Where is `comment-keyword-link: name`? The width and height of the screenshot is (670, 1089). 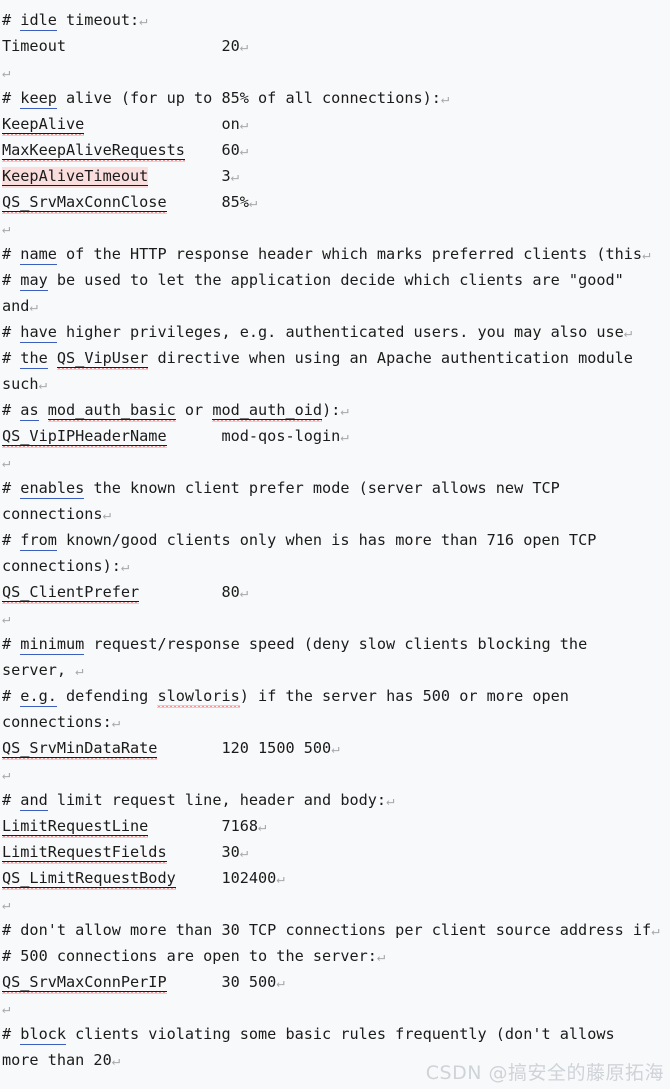
comment-keyword-link: name is located at coordinates (38, 255).